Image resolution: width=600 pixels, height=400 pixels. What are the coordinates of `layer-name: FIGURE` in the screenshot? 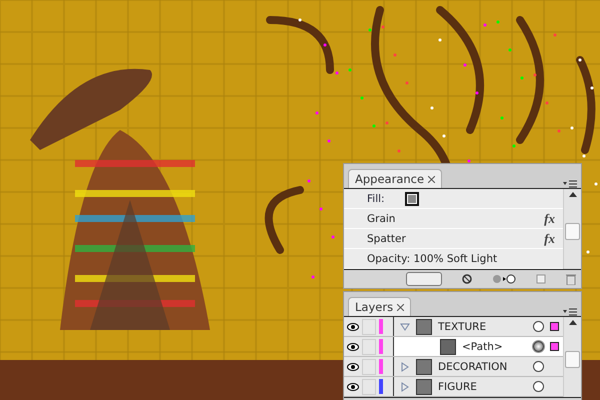 It's located at (458, 386).